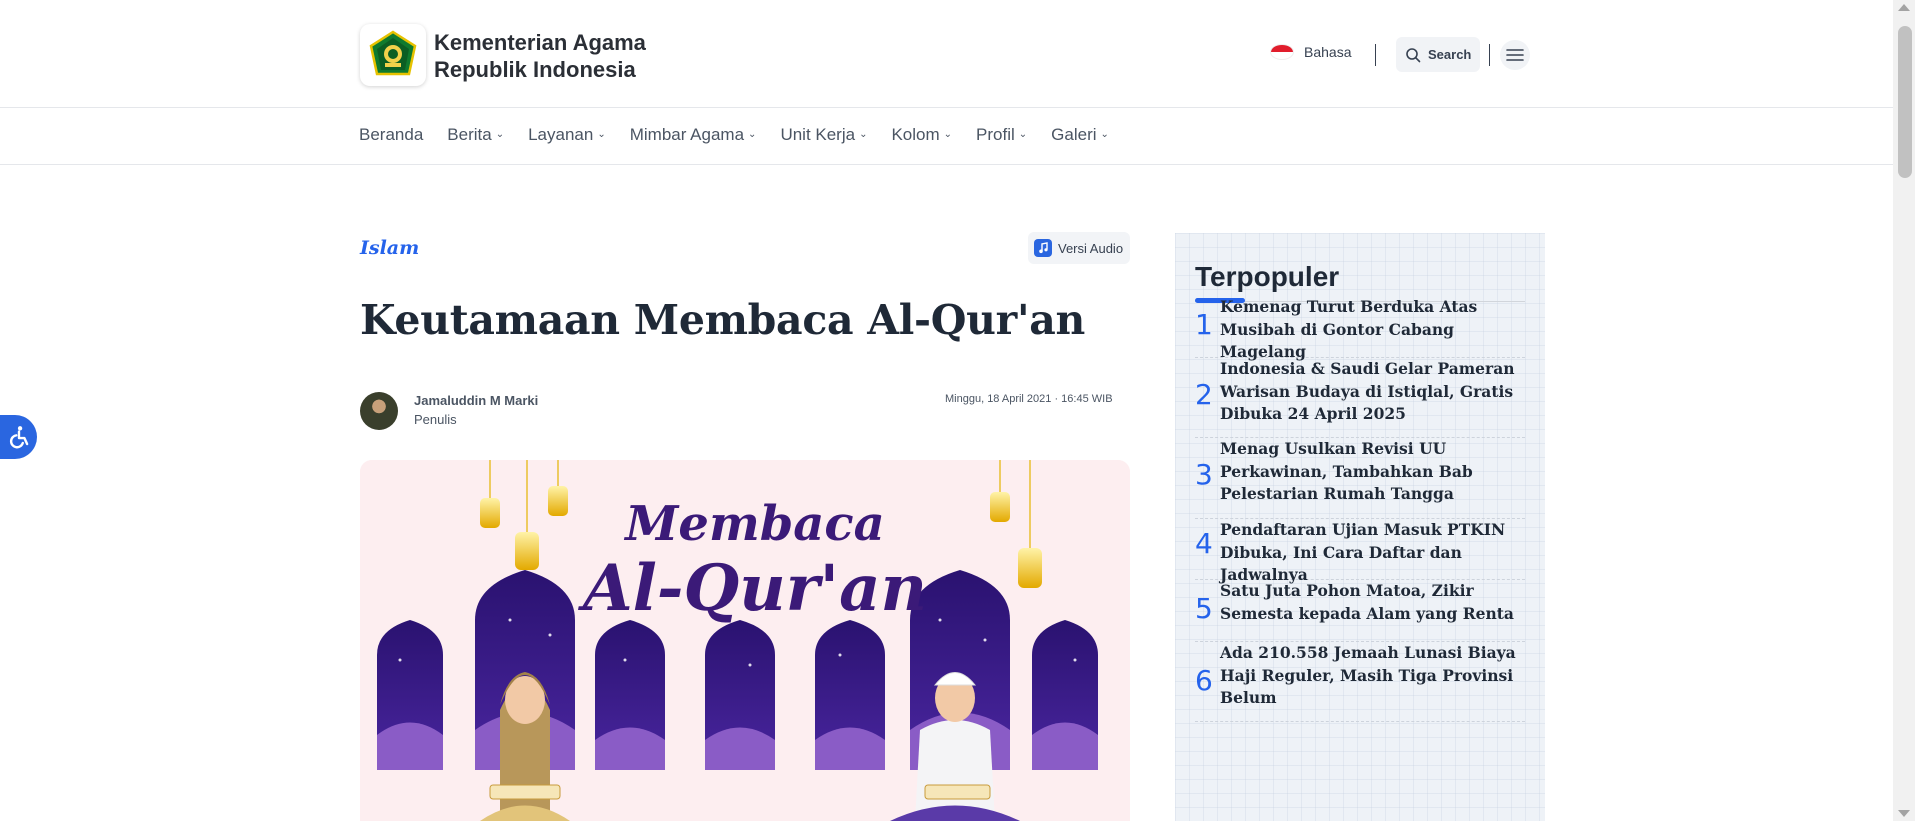 This screenshot has height=821, width=1915. I want to click on search-label: Search, so click(1450, 54).